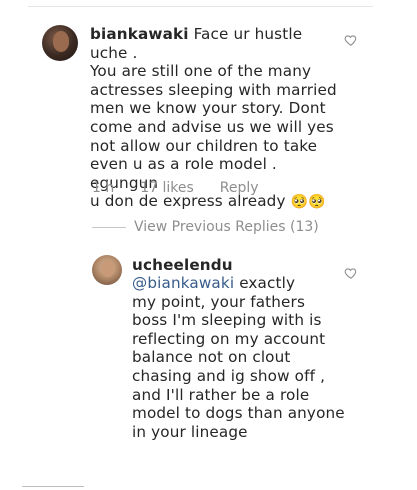 The image size is (417, 490). Describe the element at coordinates (103, 188) in the screenshot. I see `comment-time: 1 h` at that location.